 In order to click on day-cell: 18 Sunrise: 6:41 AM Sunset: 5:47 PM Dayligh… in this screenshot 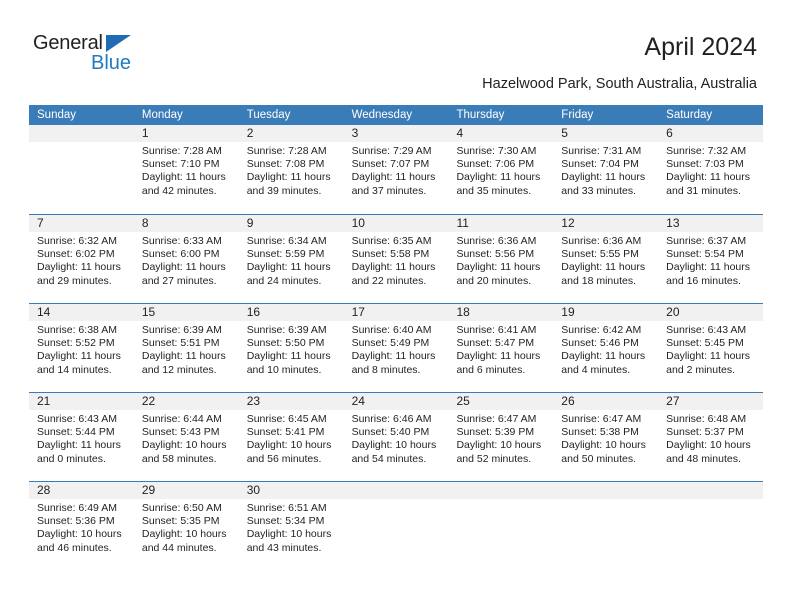, I will do `click(501, 344)`.